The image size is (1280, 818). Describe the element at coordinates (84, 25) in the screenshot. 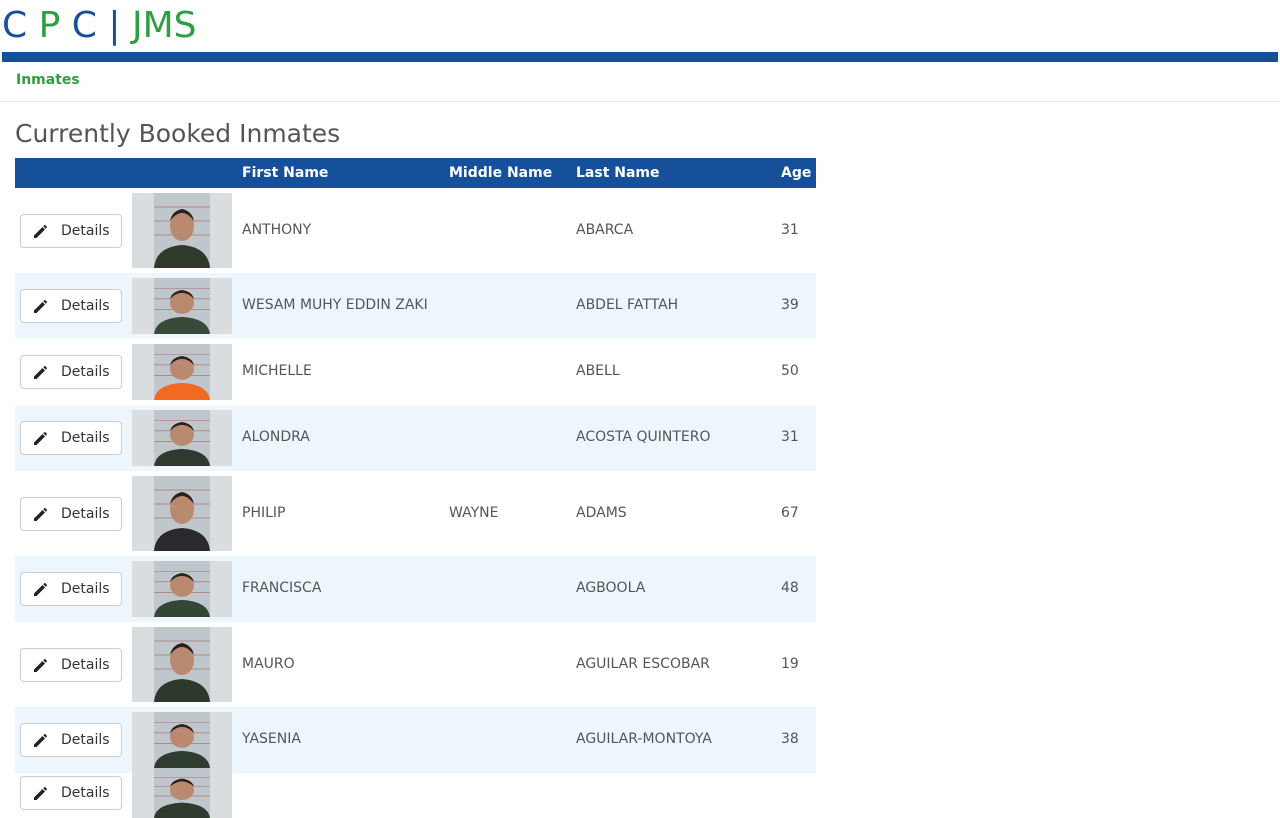

I see `logo-letter-c2: C` at that location.